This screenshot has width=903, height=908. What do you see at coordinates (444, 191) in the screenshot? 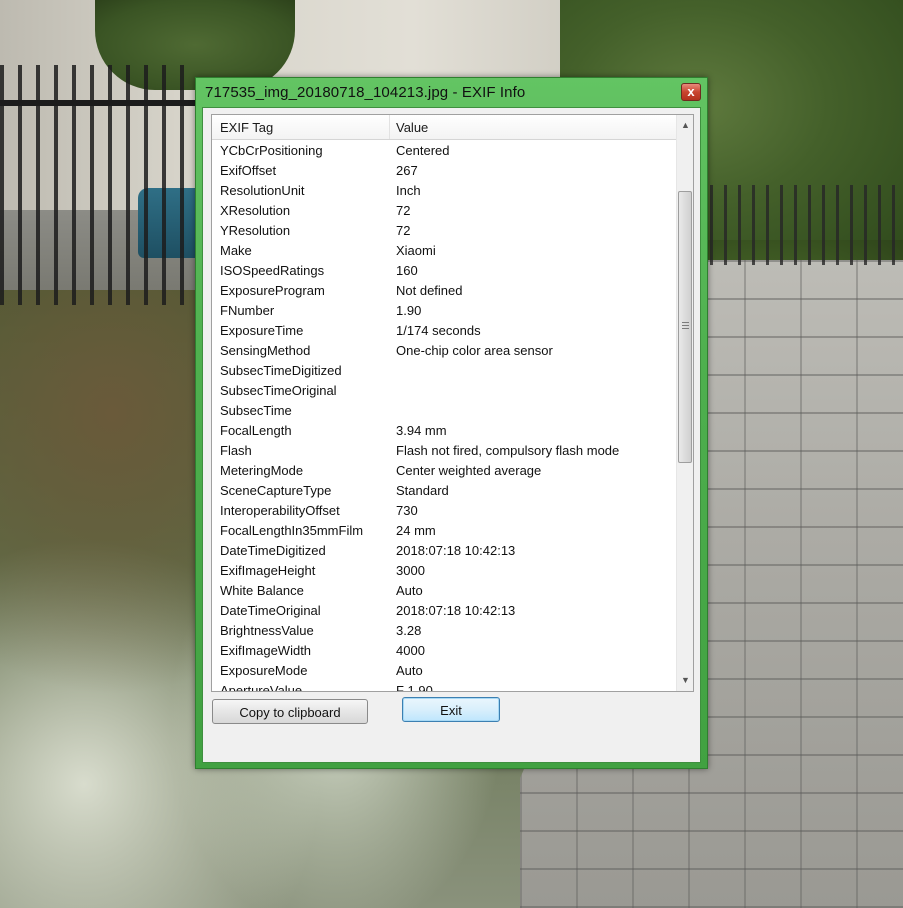
I see `table-row: ResolutionUnit Inch` at bounding box center [444, 191].